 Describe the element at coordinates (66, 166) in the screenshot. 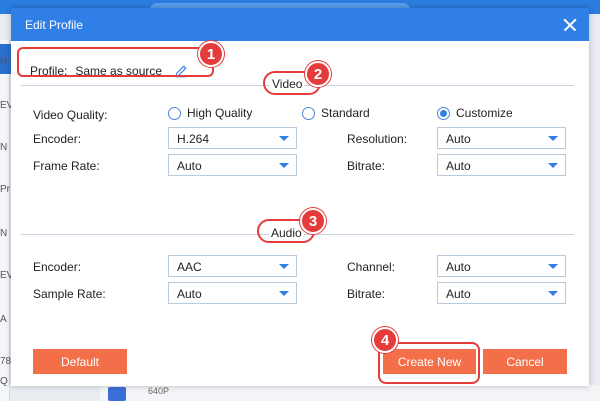

I see `frame-rate-label: Frame Rate:` at that location.